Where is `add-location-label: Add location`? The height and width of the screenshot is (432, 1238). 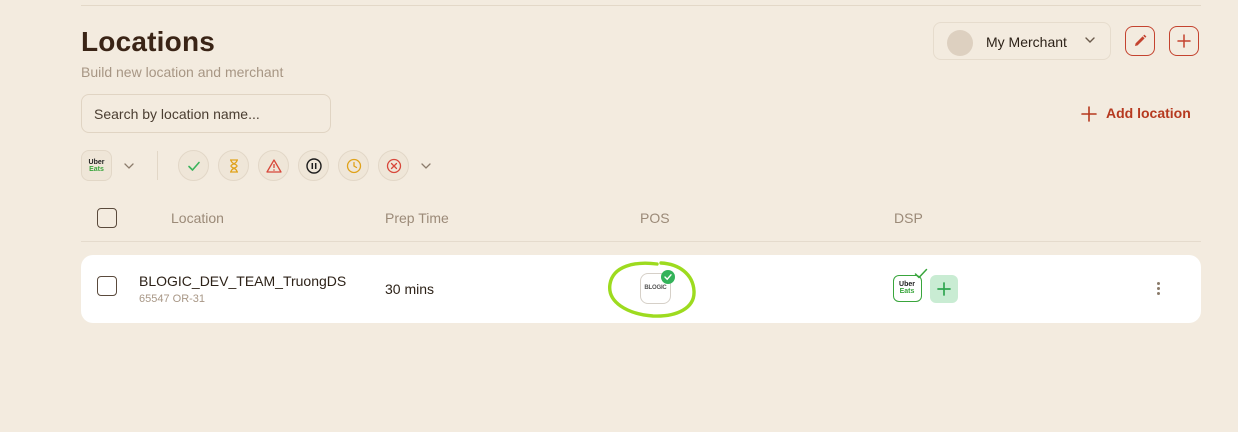 add-location-label: Add location is located at coordinates (1148, 113).